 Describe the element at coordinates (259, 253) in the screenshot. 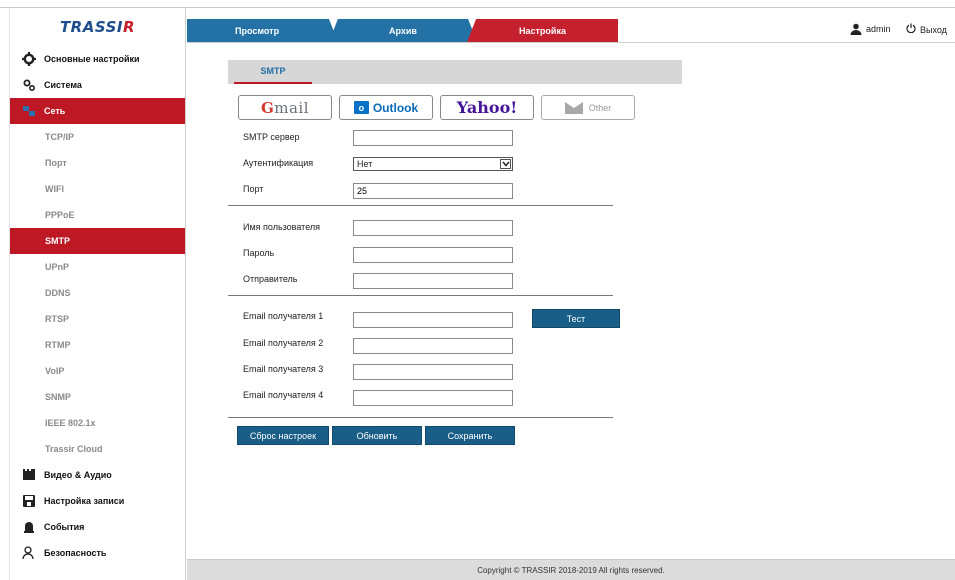

I see `password-label: Пароль` at that location.